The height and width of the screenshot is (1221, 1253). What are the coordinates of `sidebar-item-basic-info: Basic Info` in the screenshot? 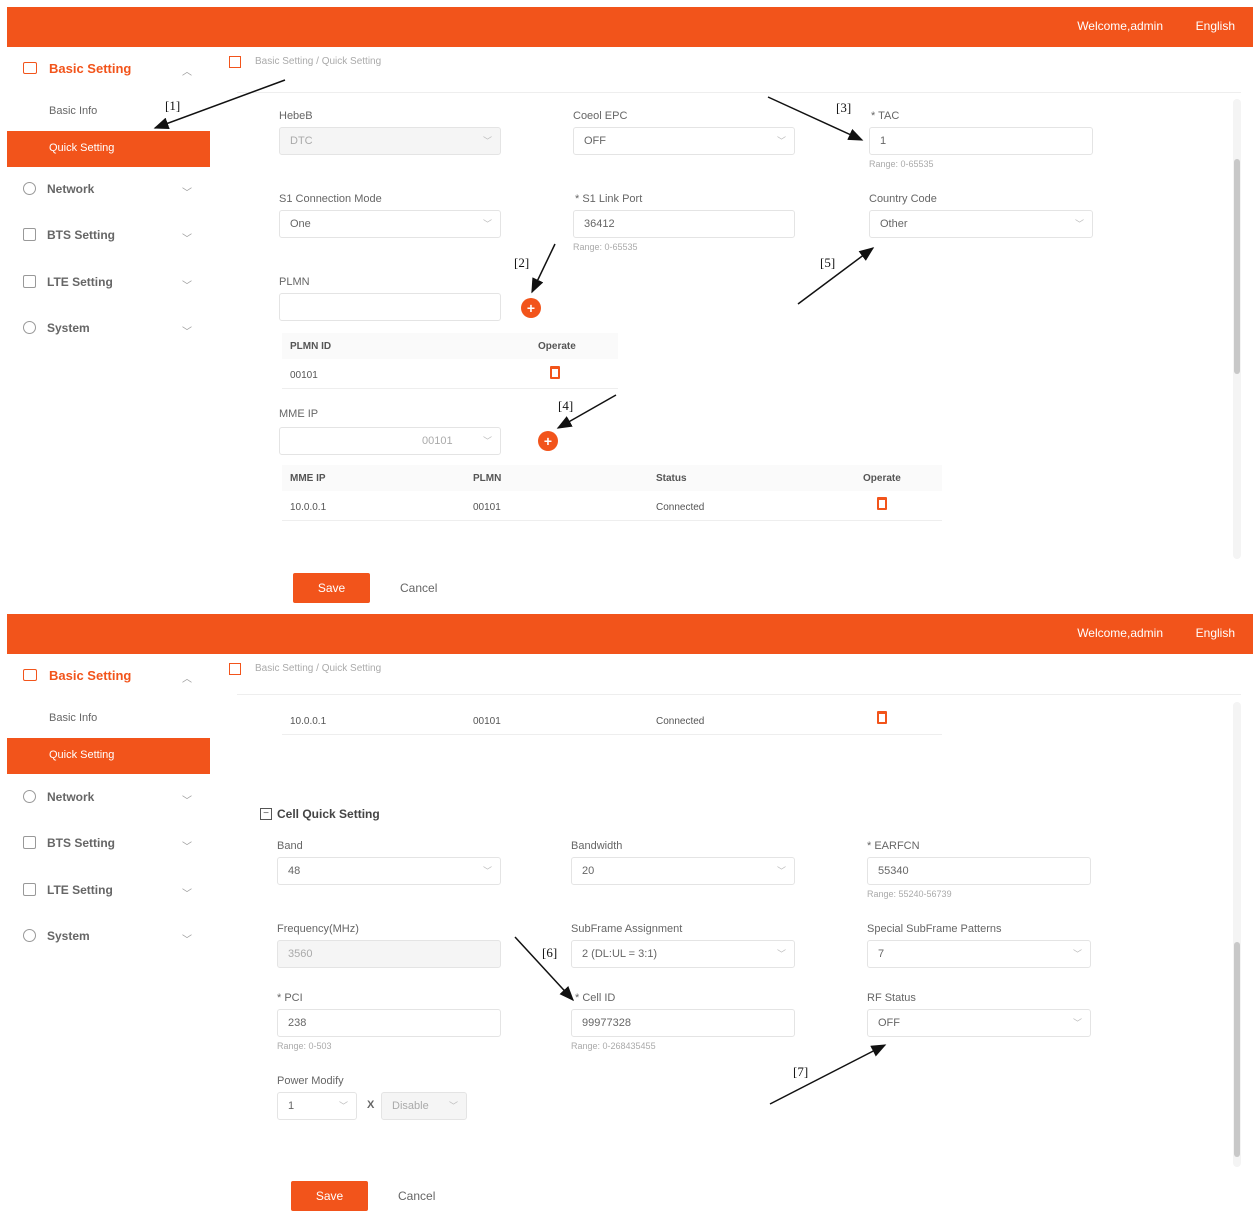 It's located at (108, 719).